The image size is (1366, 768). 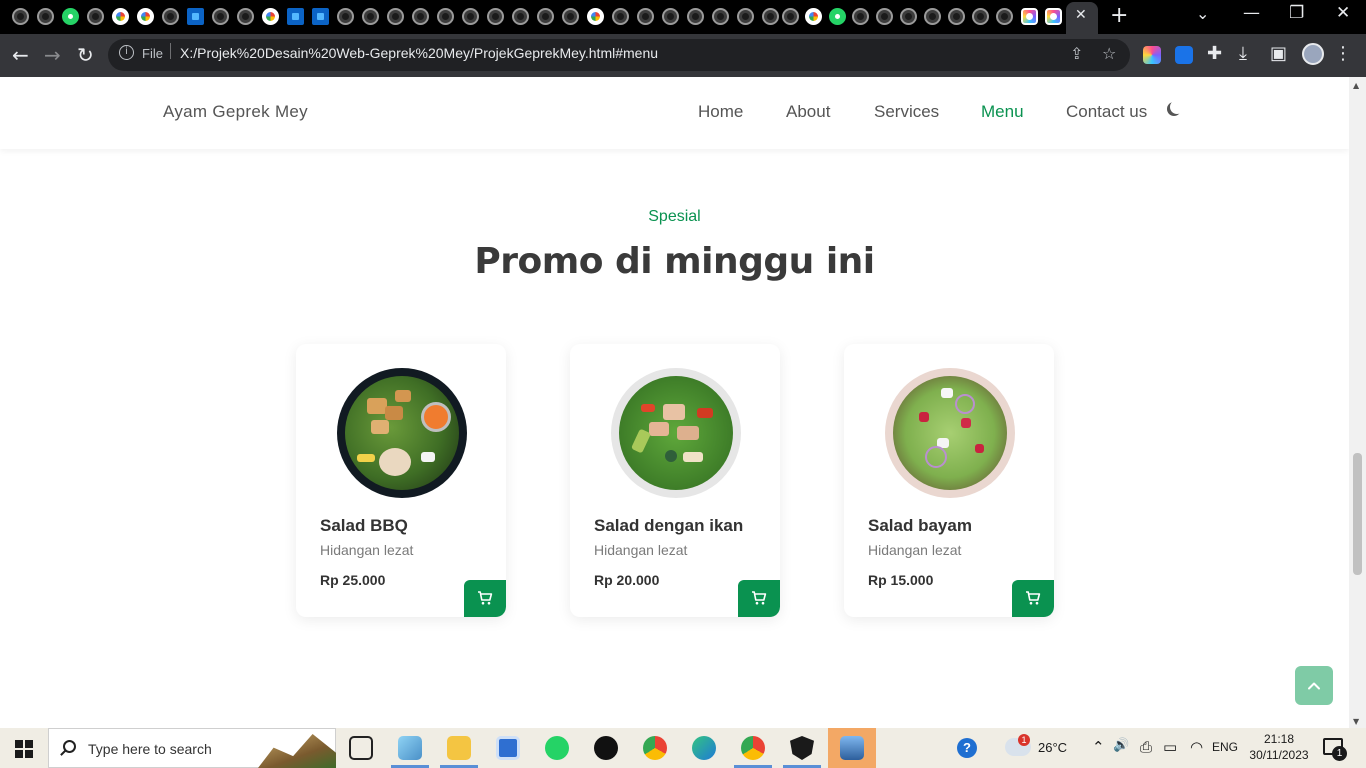 What do you see at coordinates (20, 55) in the screenshot?
I see `back-button: ←` at bounding box center [20, 55].